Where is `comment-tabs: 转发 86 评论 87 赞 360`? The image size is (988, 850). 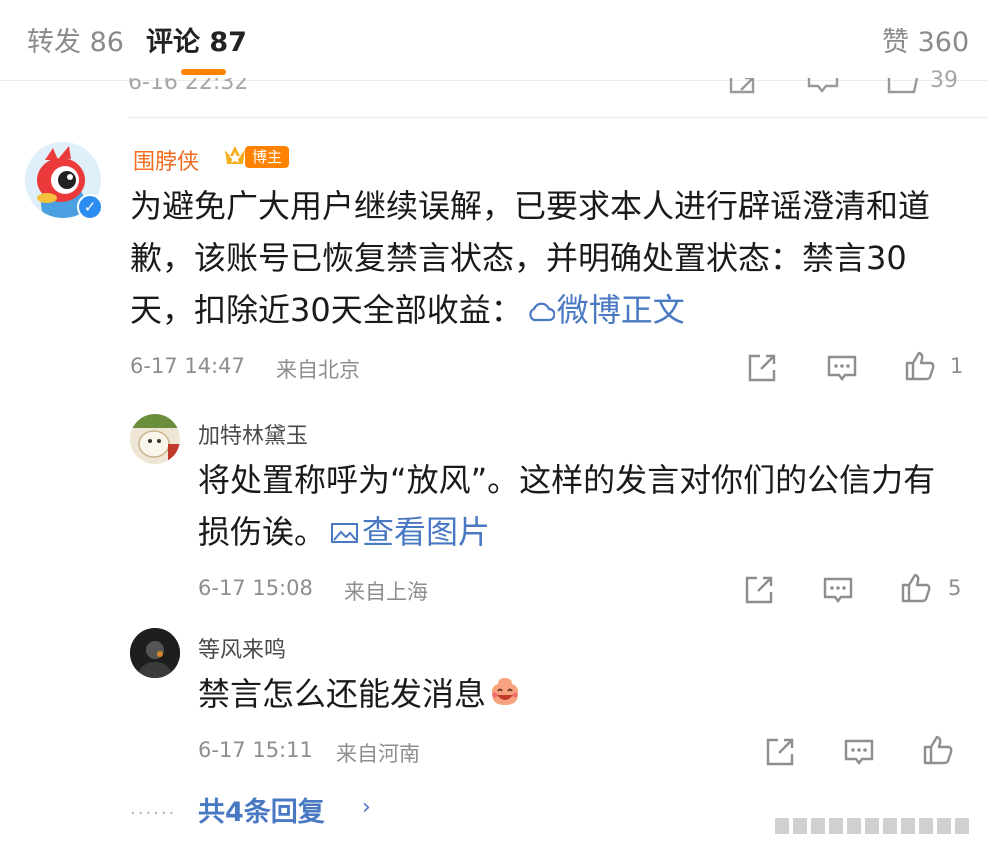
comment-tabs: 转发 86 评论 87 赞 360 is located at coordinates (494, 39).